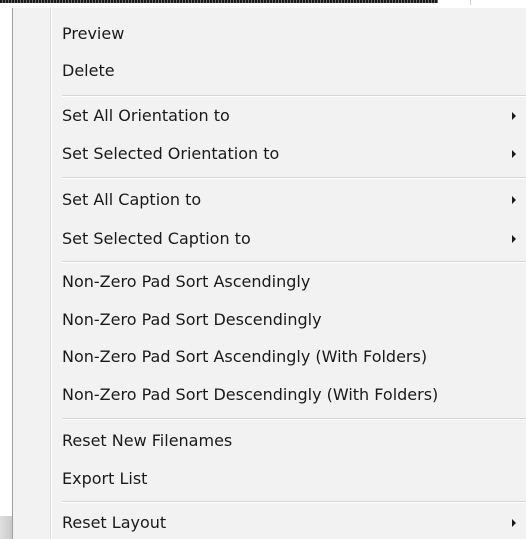  What do you see at coordinates (93, 33) in the screenshot?
I see `menu-item-label: Preview` at bounding box center [93, 33].